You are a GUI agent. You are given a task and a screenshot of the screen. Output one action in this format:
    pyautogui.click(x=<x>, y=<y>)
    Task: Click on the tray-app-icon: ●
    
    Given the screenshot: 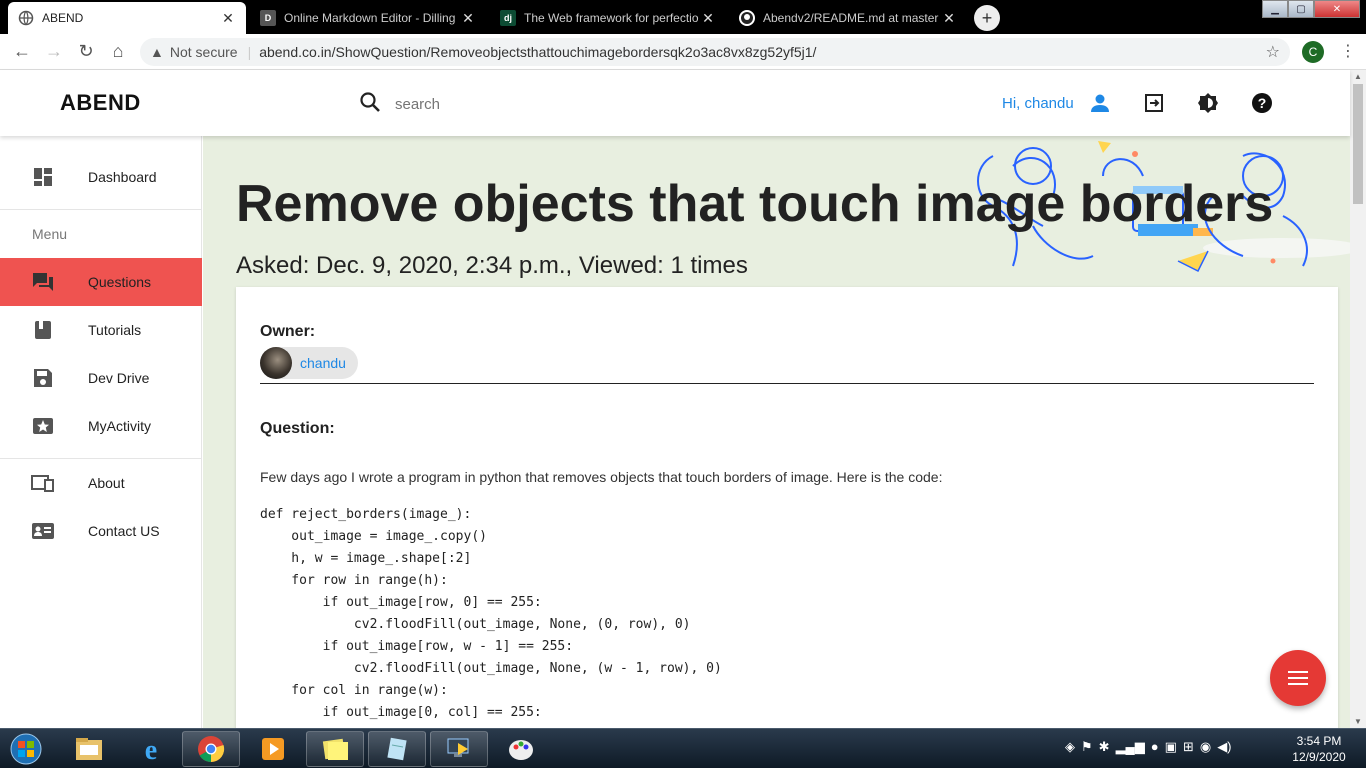 What is the action you would take?
    pyautogui.click(x=1155, y=747)
    